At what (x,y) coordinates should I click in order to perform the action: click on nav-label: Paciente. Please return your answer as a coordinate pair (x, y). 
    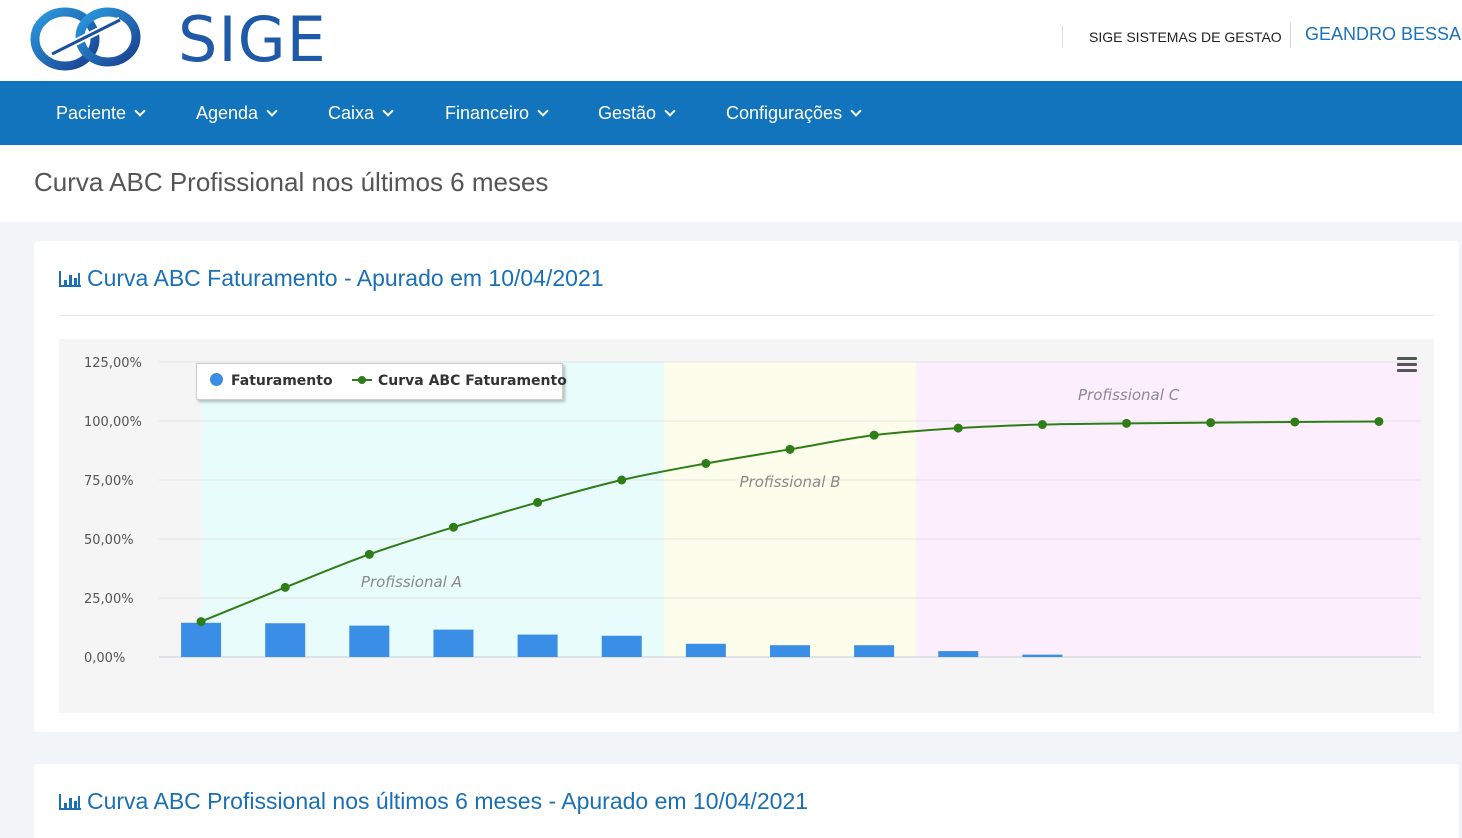
    Looking at the image, I should click on (91, 113).